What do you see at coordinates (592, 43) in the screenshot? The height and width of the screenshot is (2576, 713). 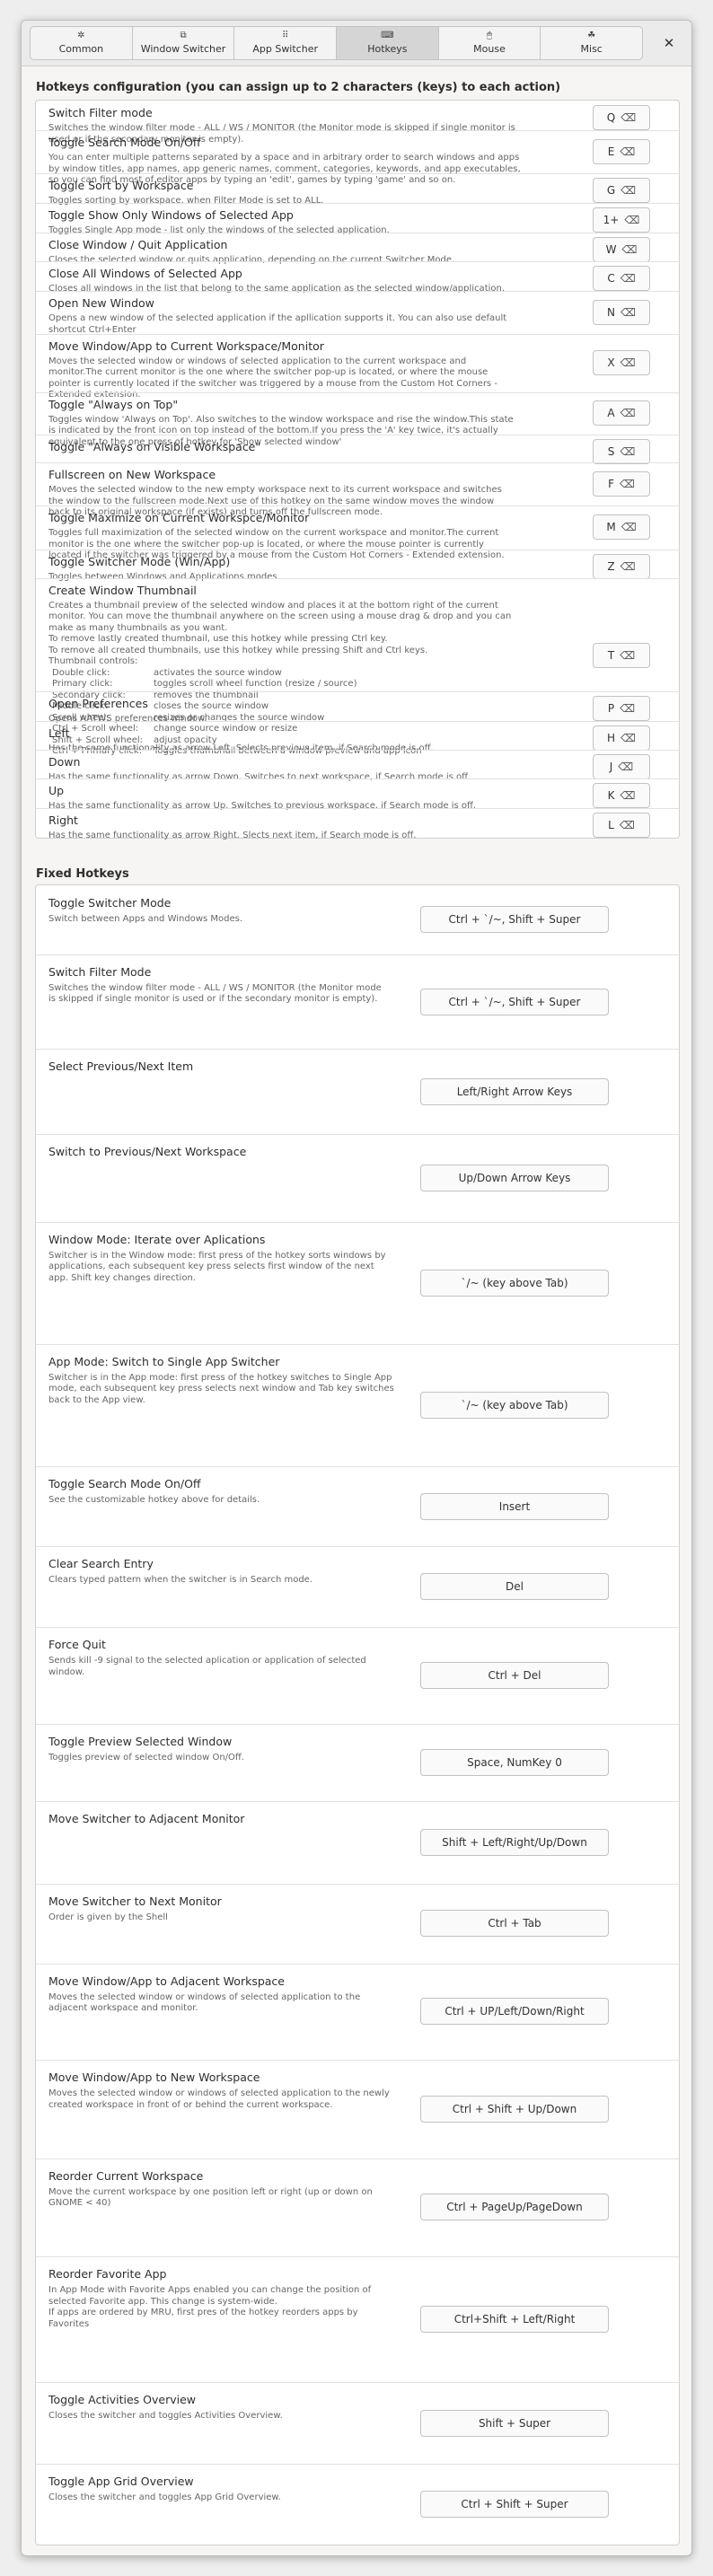 I see `tab-misc: ☘ Misc` at bounding box center [592, 43].